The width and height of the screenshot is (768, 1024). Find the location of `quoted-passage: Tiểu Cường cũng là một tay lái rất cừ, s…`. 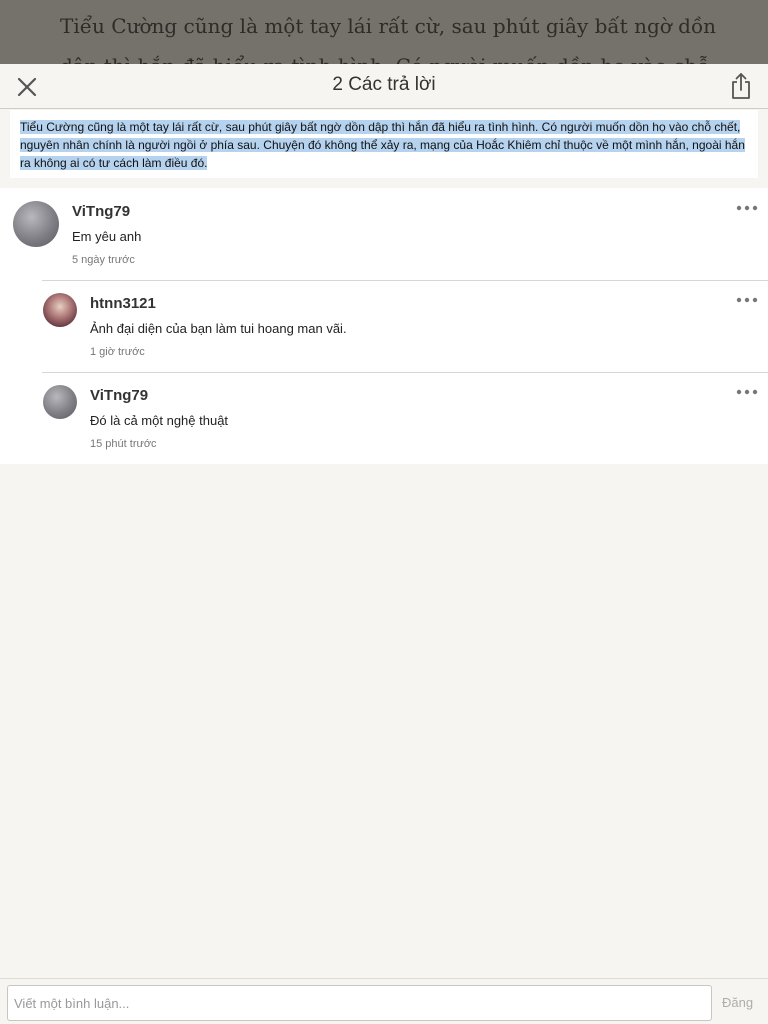

quoted-passage: Tiểu Cường cũng là một tay lái rất cừ, s… is located at coordinates (384, 144).